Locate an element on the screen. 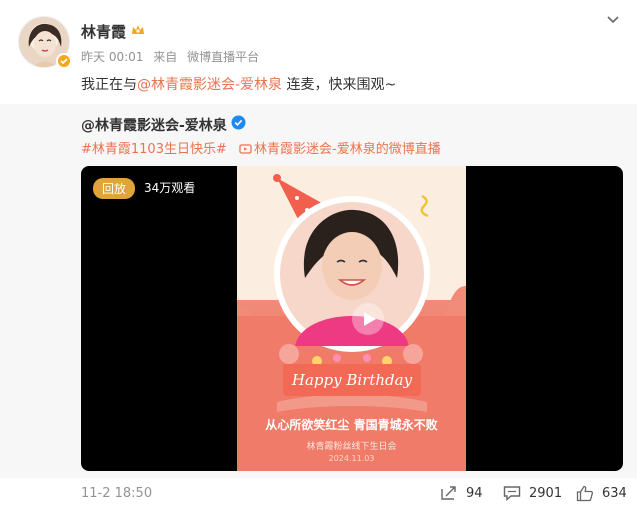 This screenshot has height=513, width=637. like-icon is located at coordinates (585, 493).